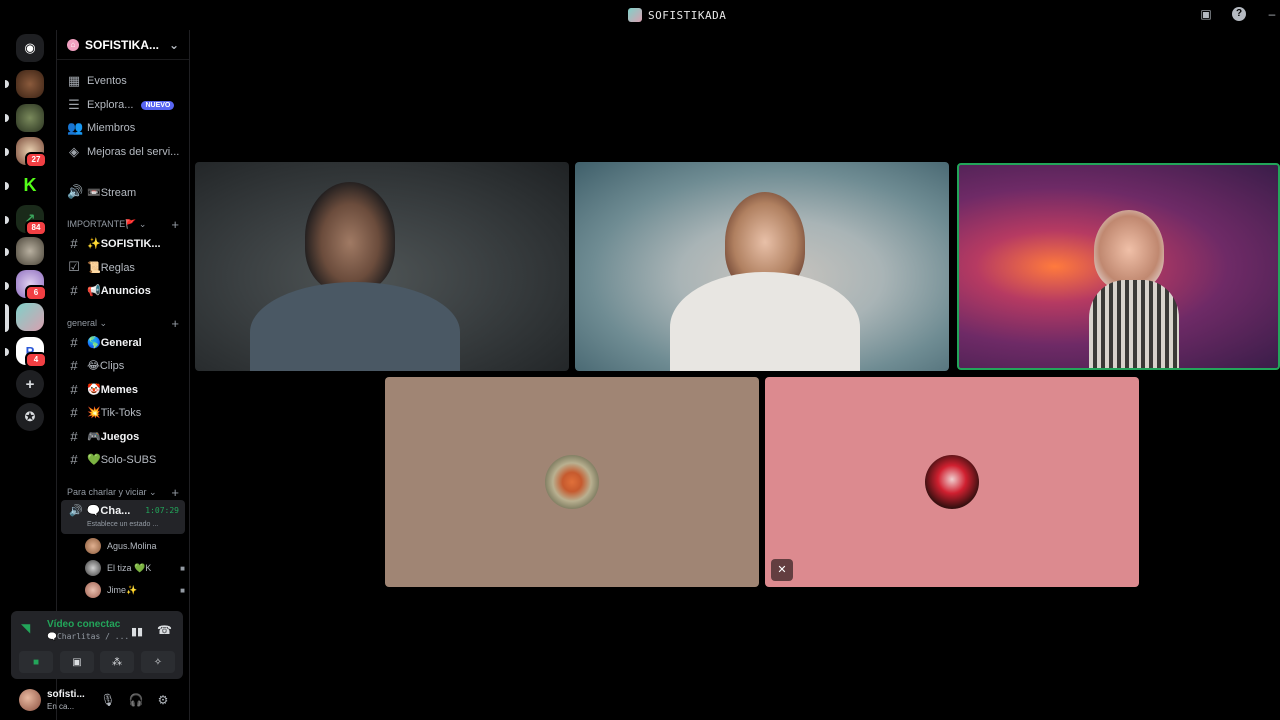 Image resolution: width=1280 pixels, height=720 pixels. I want to click on category-label: general, so click(82, 322).